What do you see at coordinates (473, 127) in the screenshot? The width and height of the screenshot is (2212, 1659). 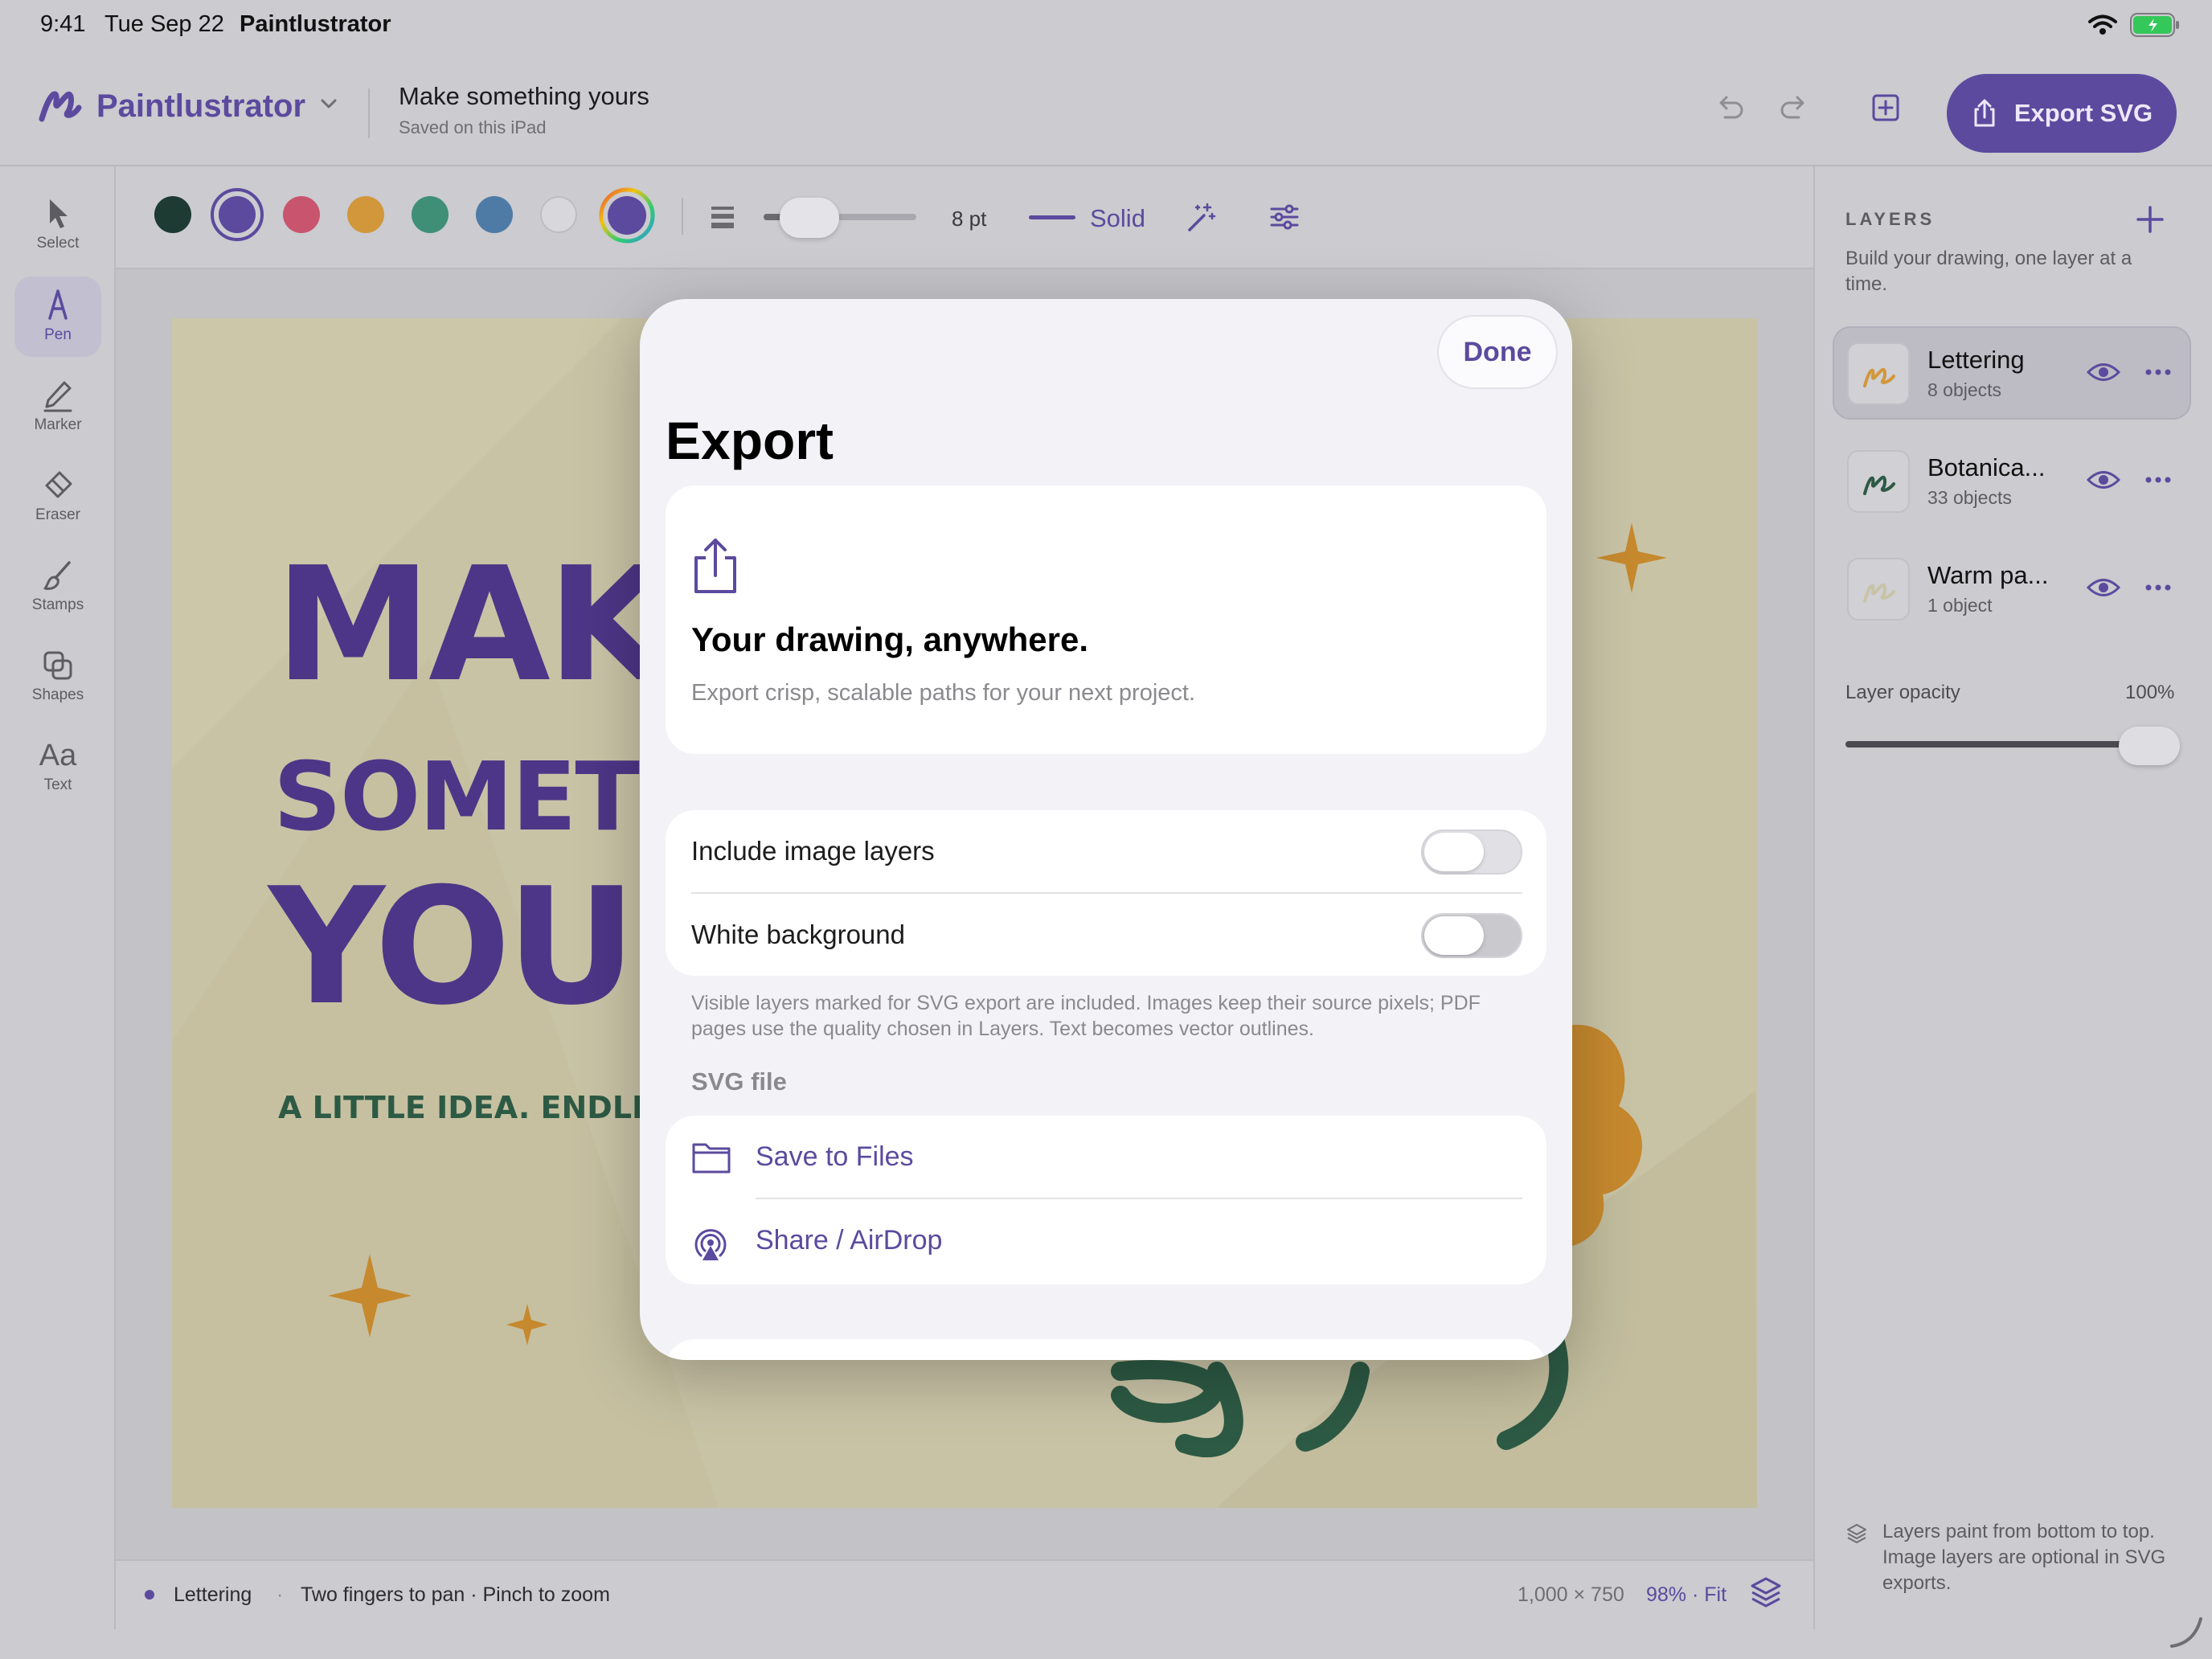 I see `save-status: Saved on this iPad` at bounding box center [473, 127].